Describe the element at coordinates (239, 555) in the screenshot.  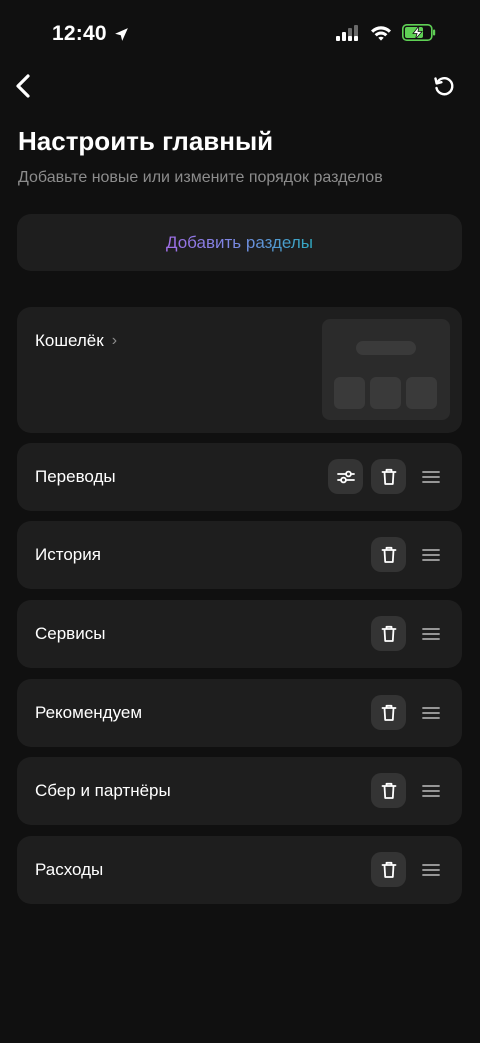
I see `section-row-history: История` at that location.